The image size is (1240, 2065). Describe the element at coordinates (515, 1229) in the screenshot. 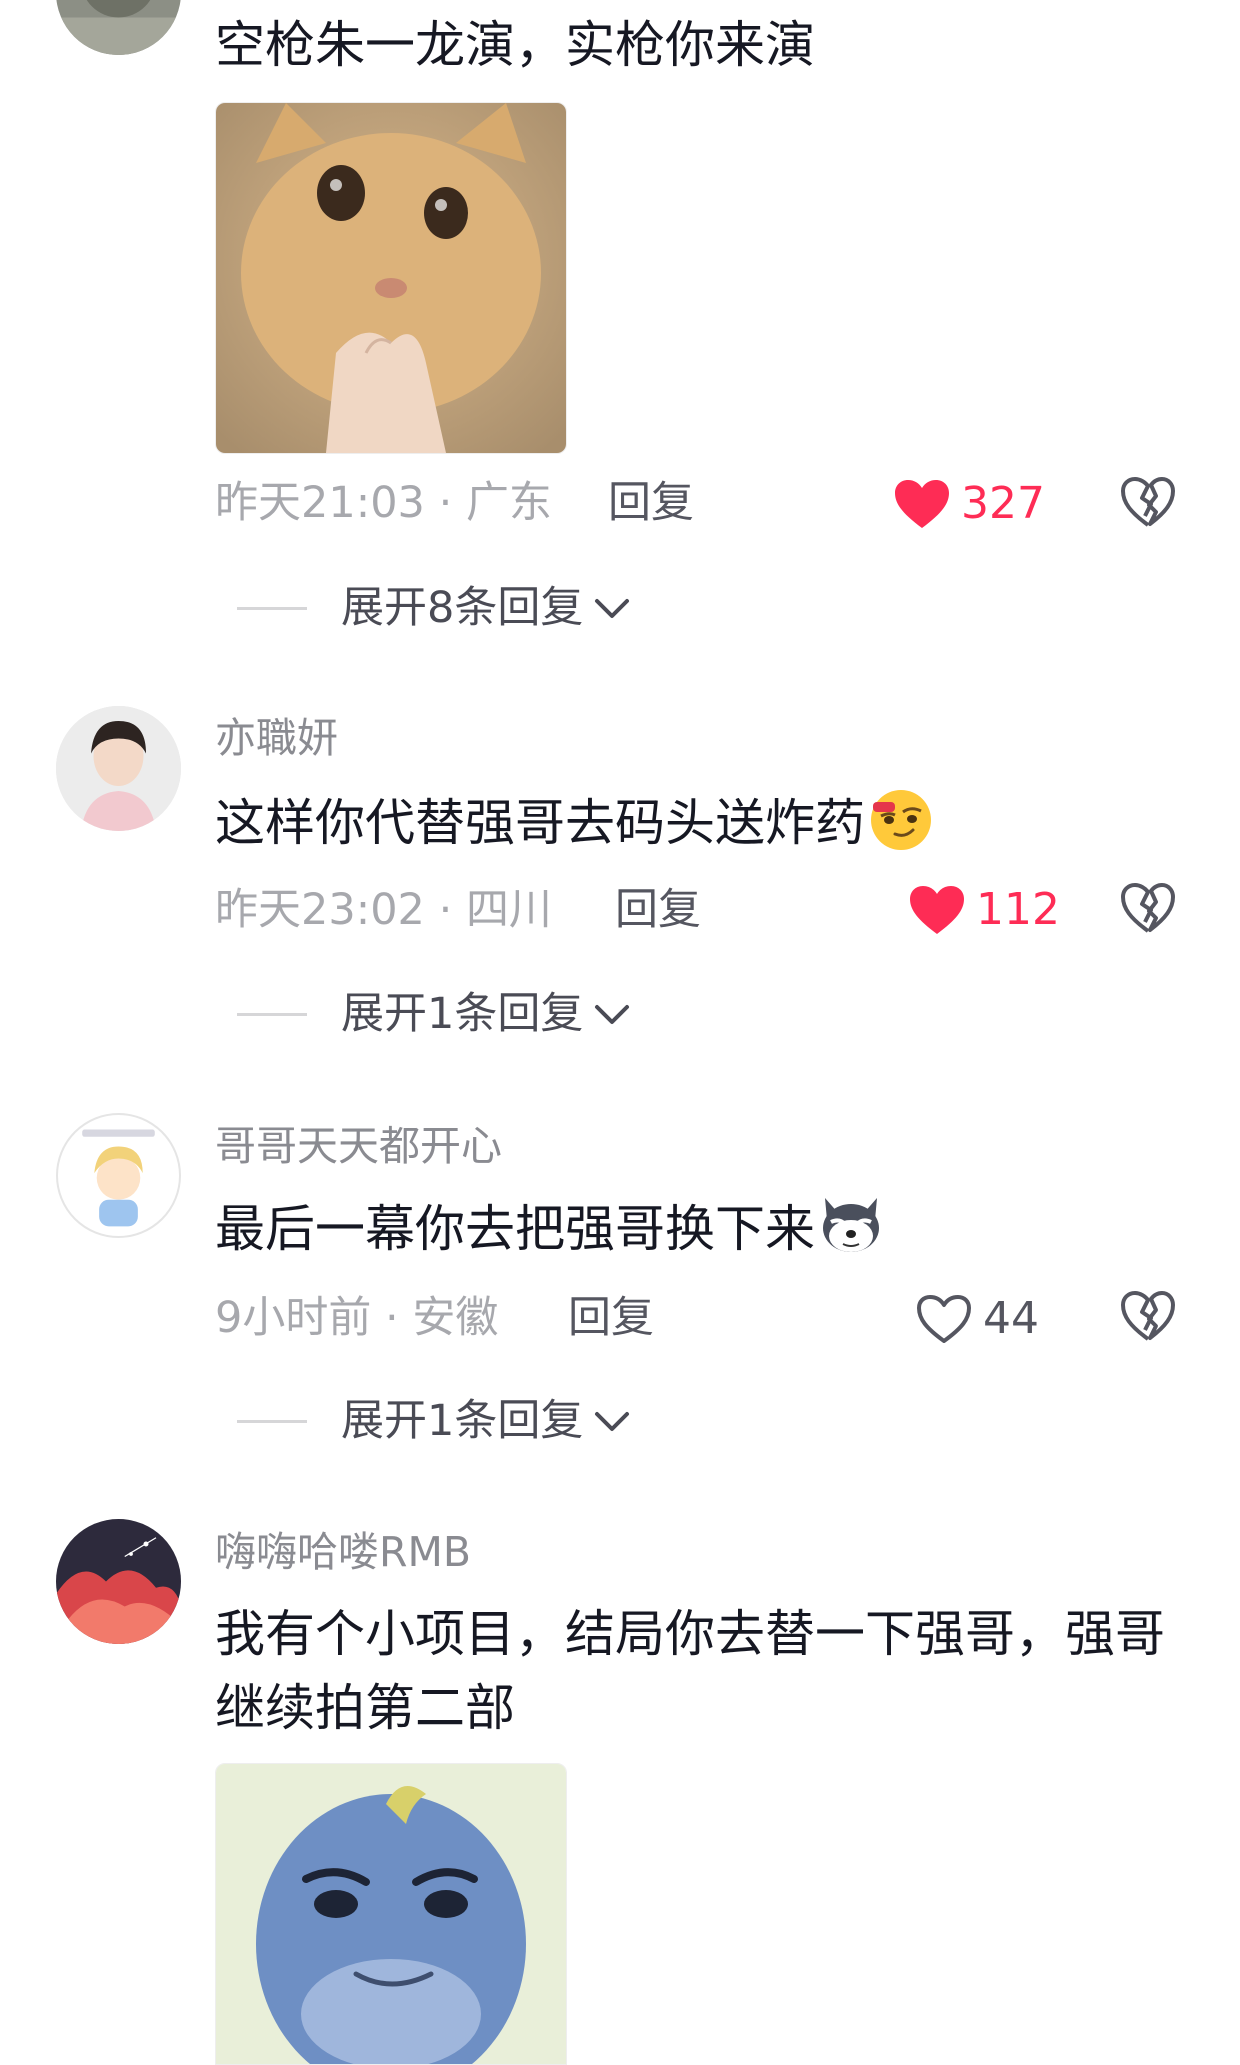

I see `comment-text-content: 最后一幕你去把强哥换下来` at that location.